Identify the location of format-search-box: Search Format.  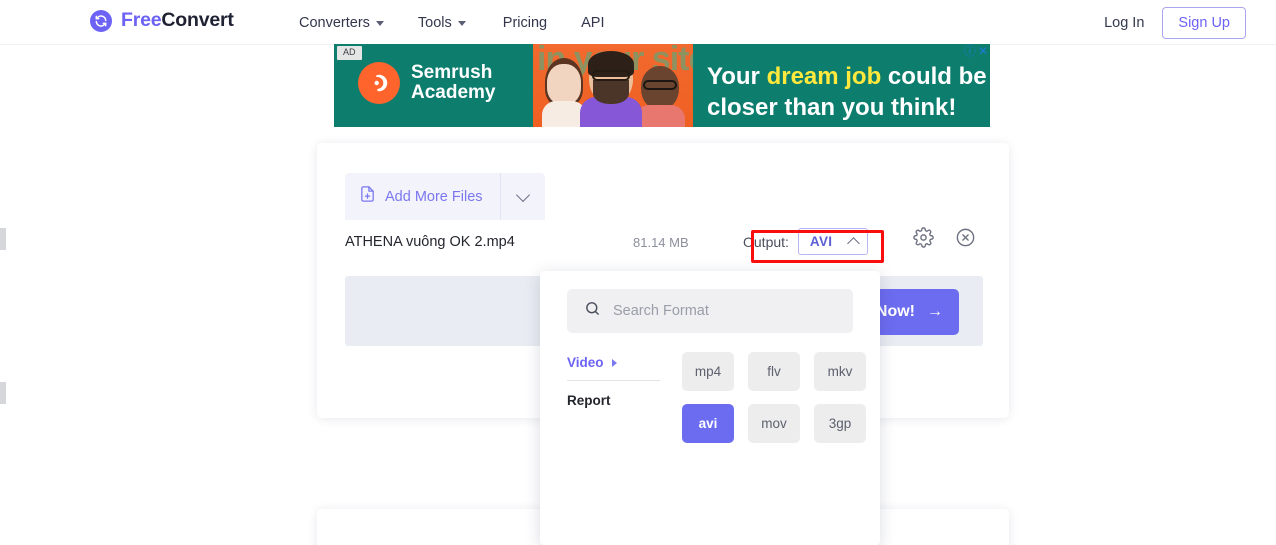
(710, 311).